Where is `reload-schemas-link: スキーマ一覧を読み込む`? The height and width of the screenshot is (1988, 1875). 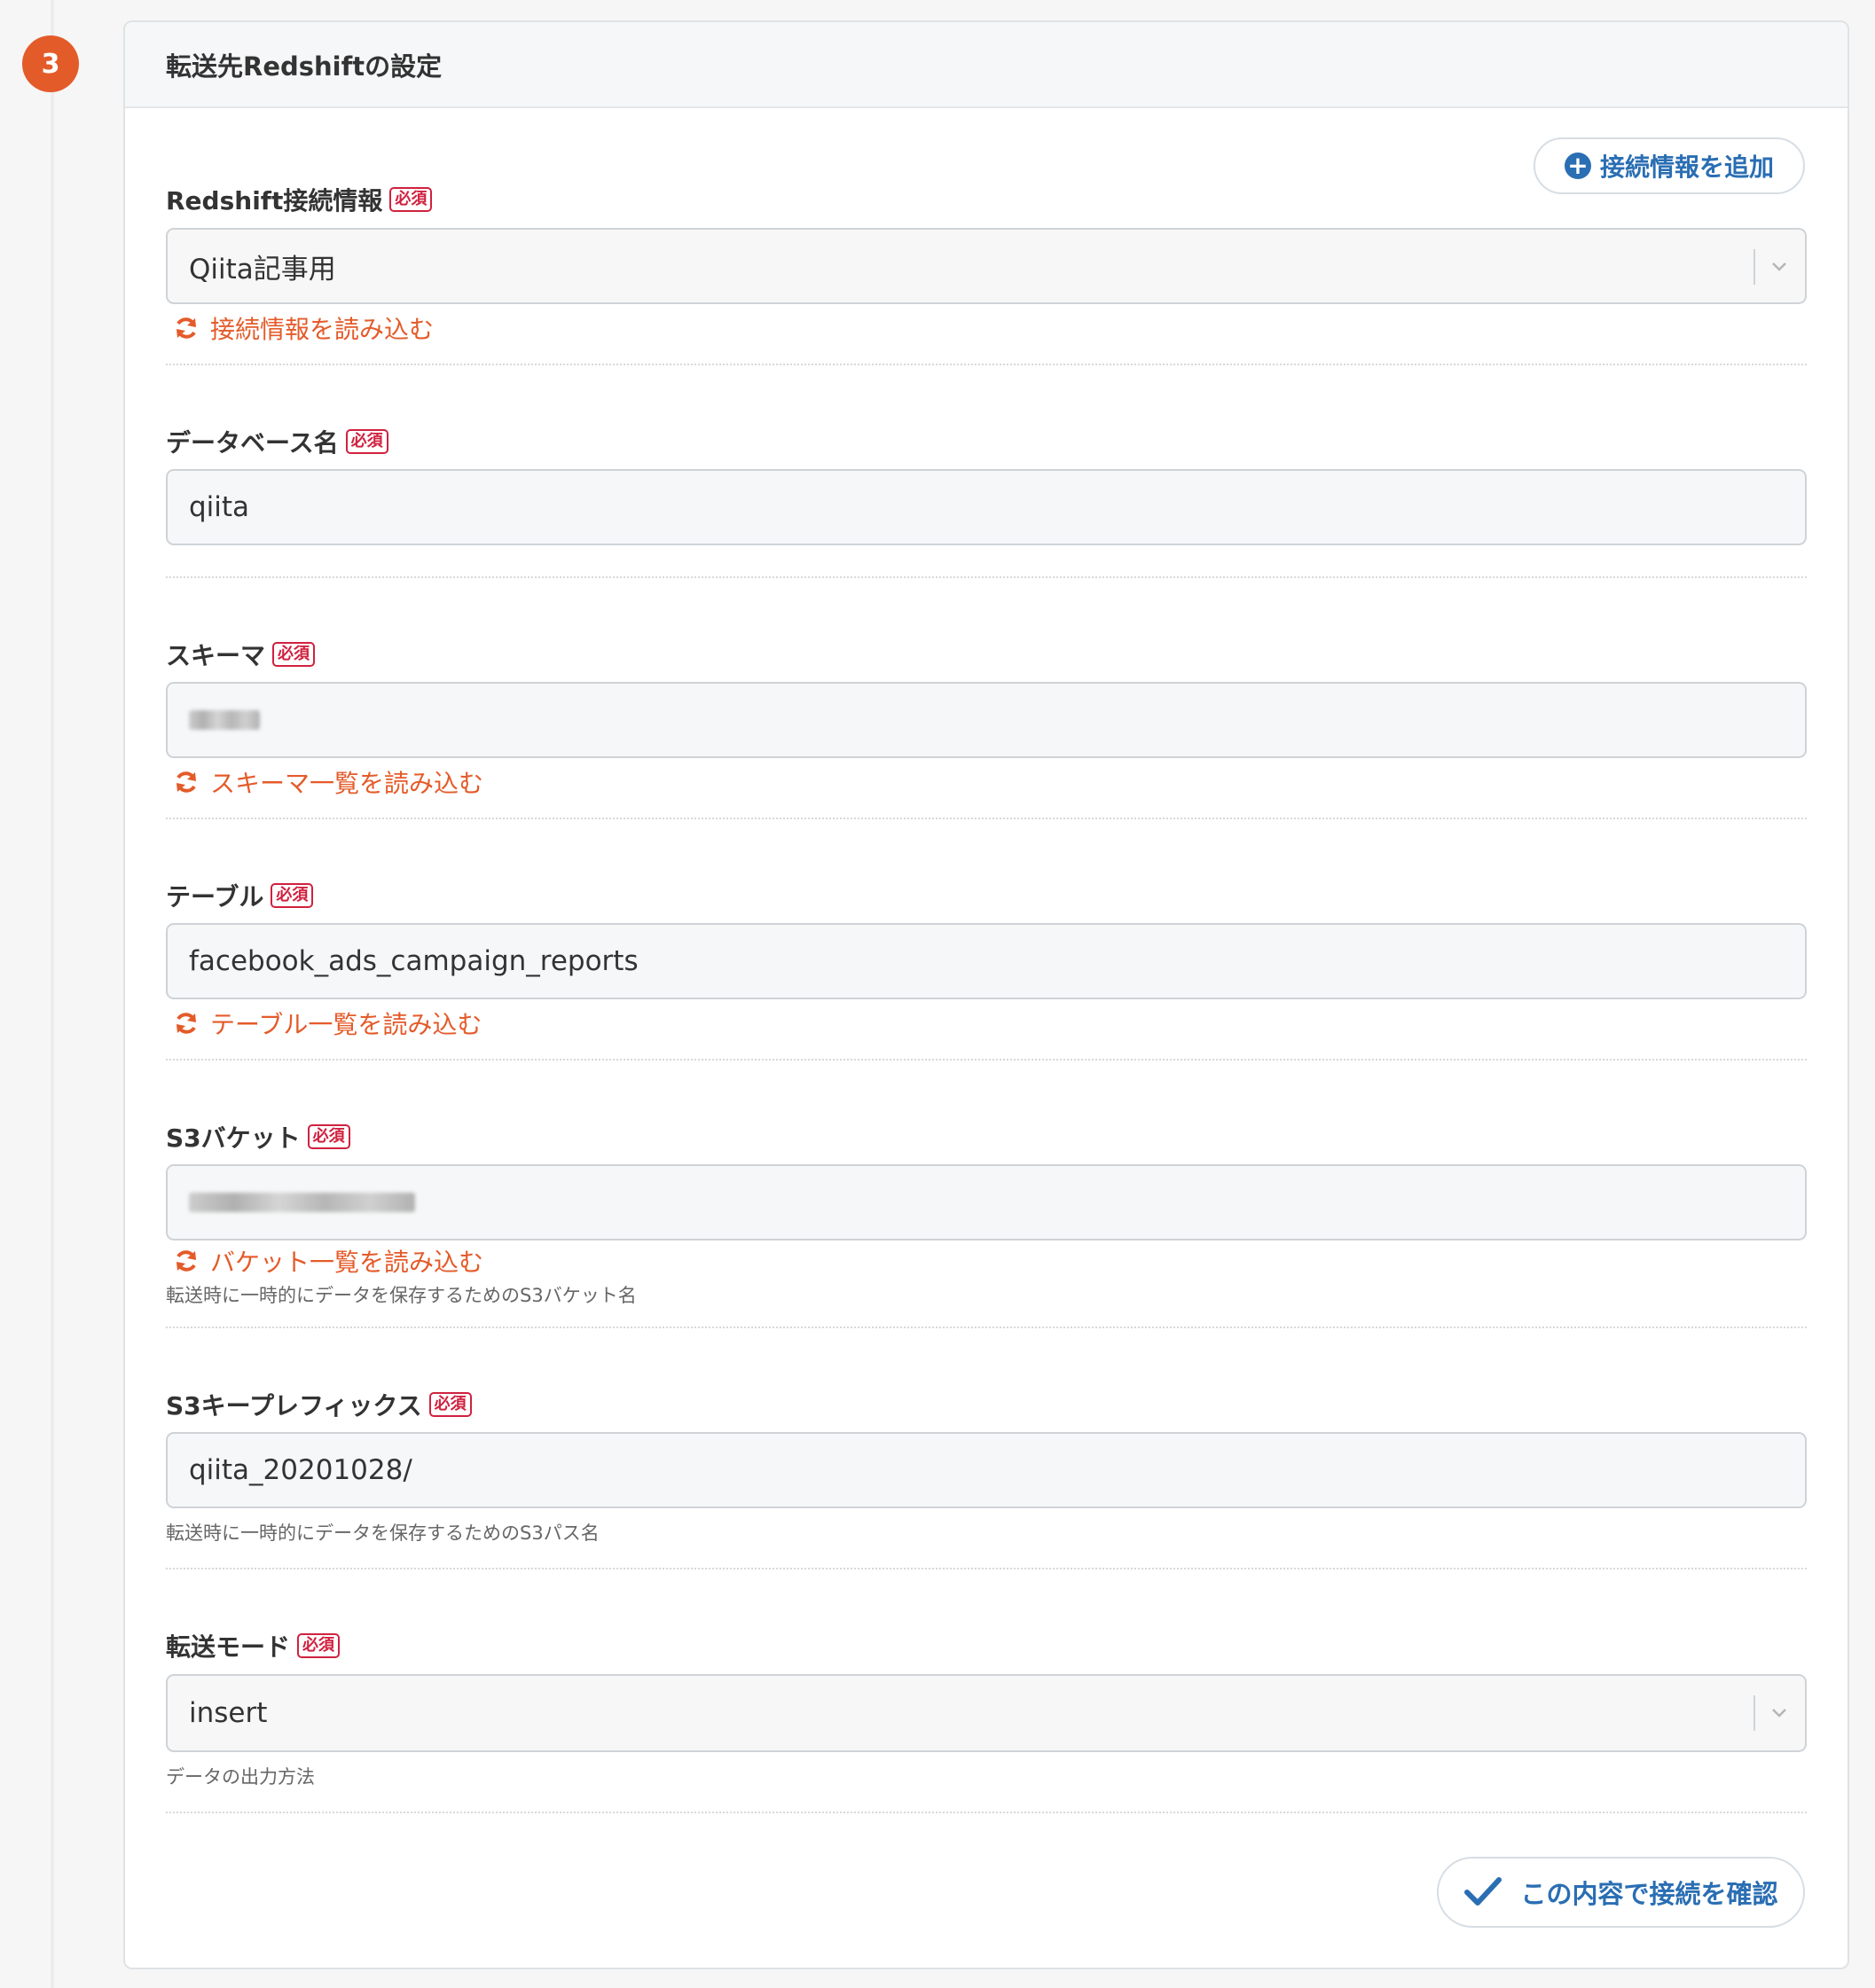
reload-schemas-link: スキーマ一覧を読み込む is located at coordinates (986, 782).